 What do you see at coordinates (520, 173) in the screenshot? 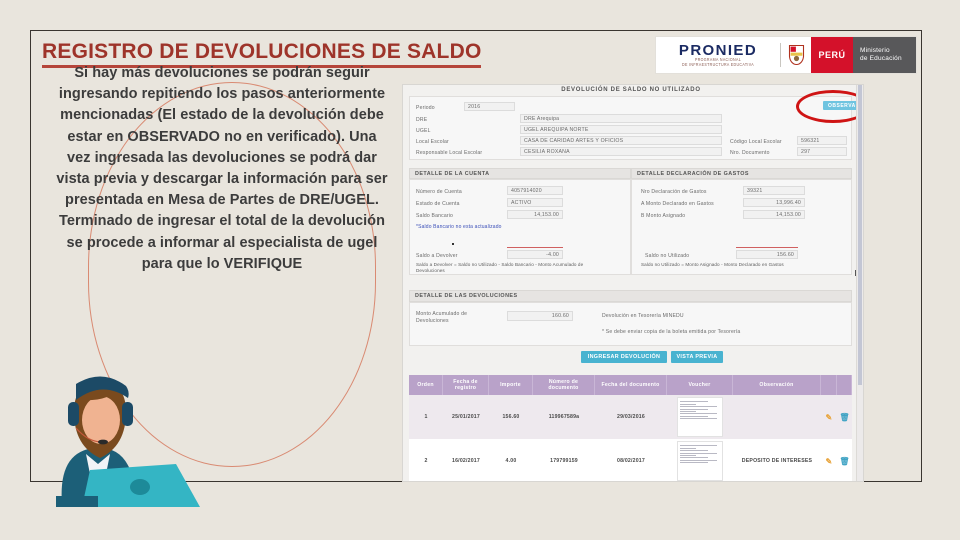
I see `detalle-cuenta-section-header: DETALLE DE LA CUENTA` at bounding box center [520, 173].